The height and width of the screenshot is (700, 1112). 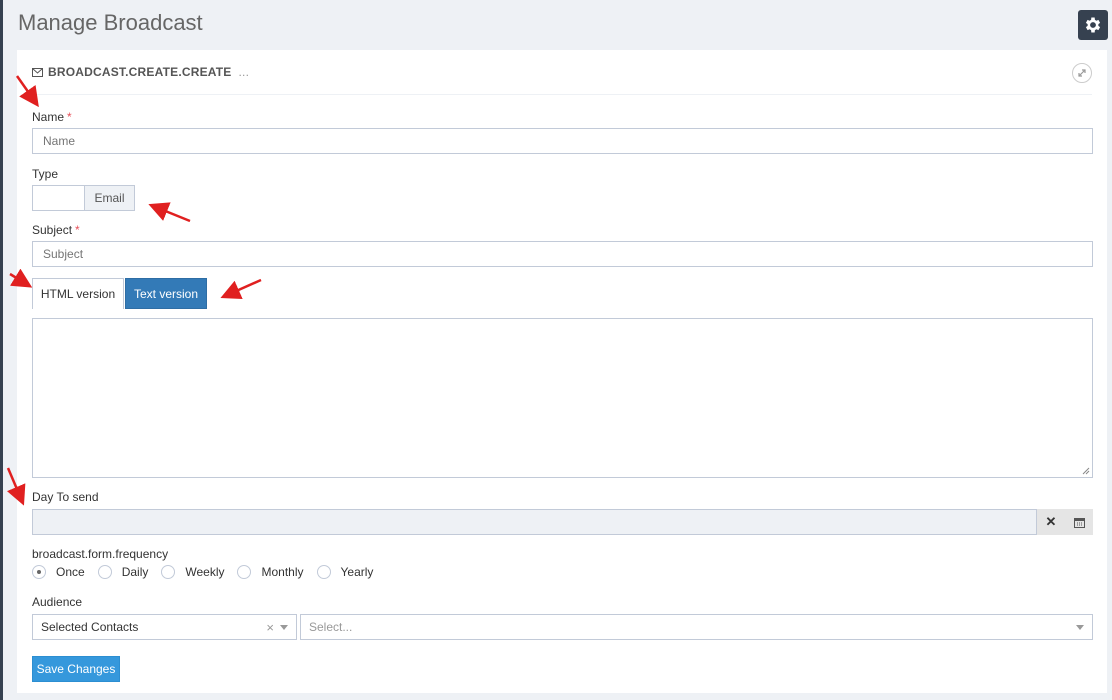 What do you see at coordinates (134, 290) in the screenshot?
I see `annotation-arrows` at bounding box center [134, 290].